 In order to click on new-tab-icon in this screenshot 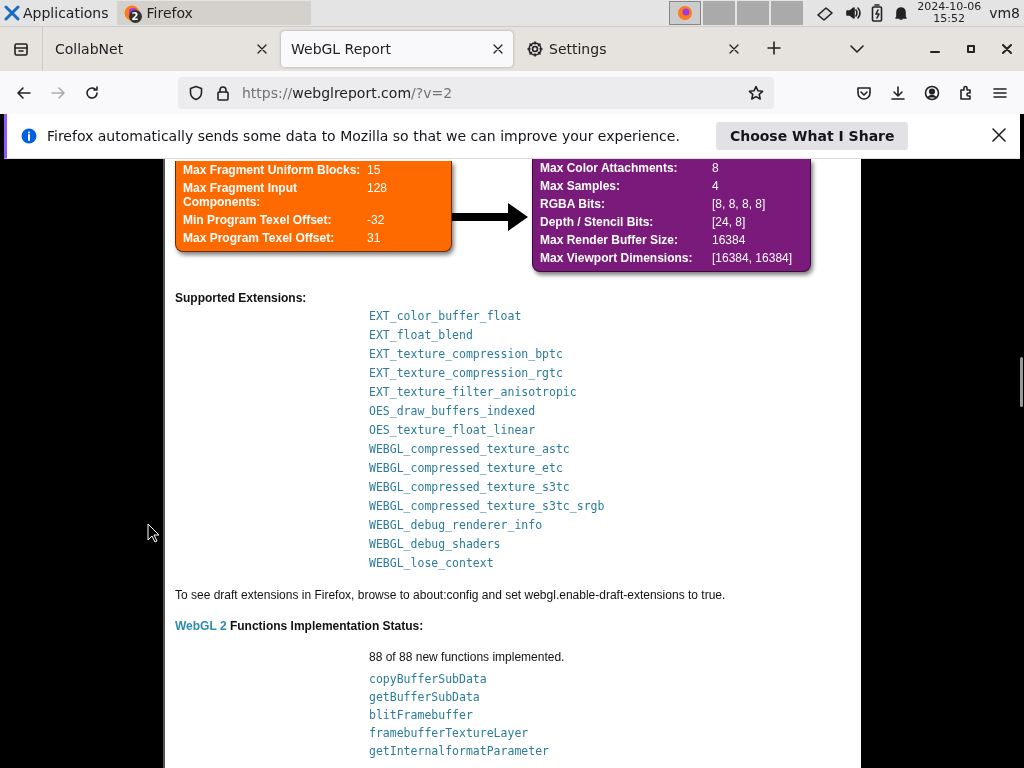, I will do `click(774, 47)`.